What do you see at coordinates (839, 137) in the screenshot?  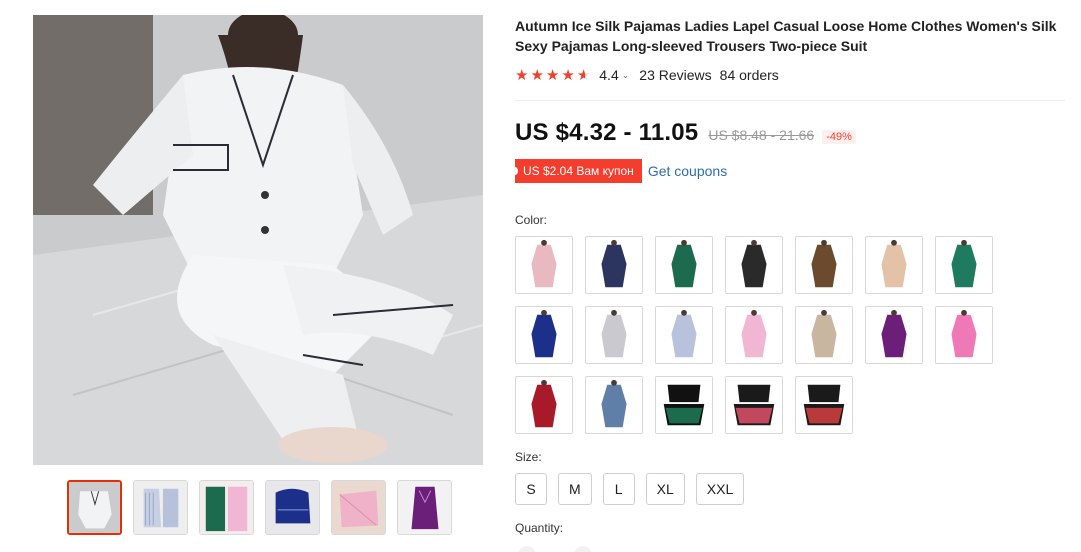 I see `discount-badge: -49%` at bounding box center [839, 137].